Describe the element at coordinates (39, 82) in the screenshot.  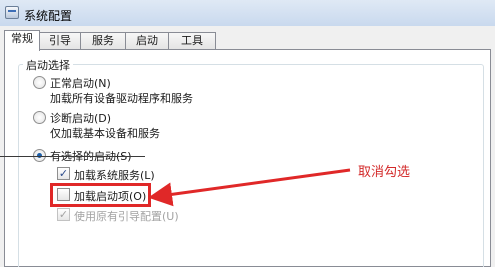
I see `normal-startup-radio` at that location.